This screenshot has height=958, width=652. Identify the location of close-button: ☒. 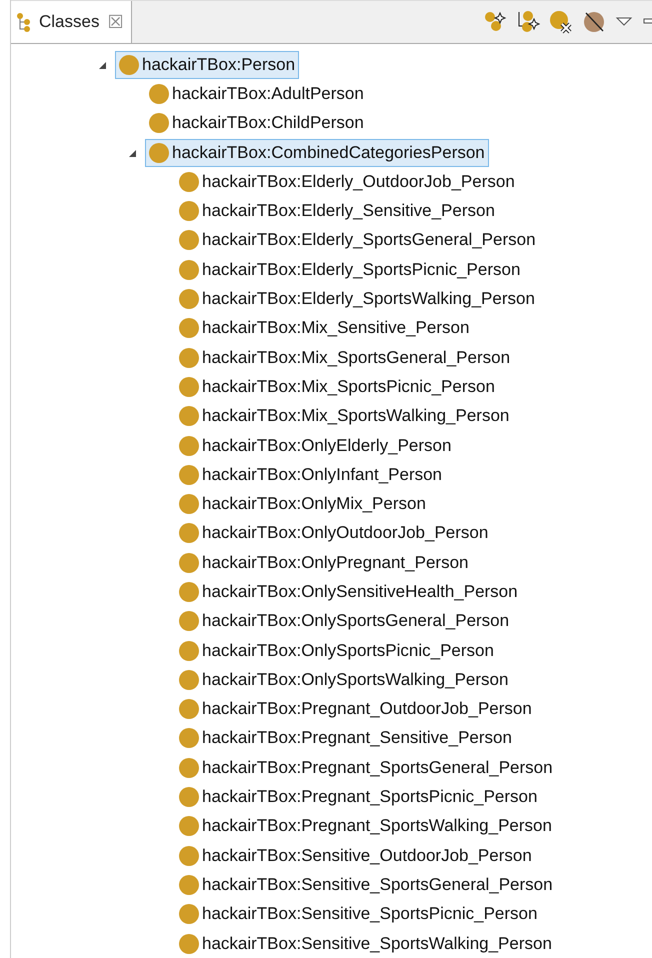
(115, 22).